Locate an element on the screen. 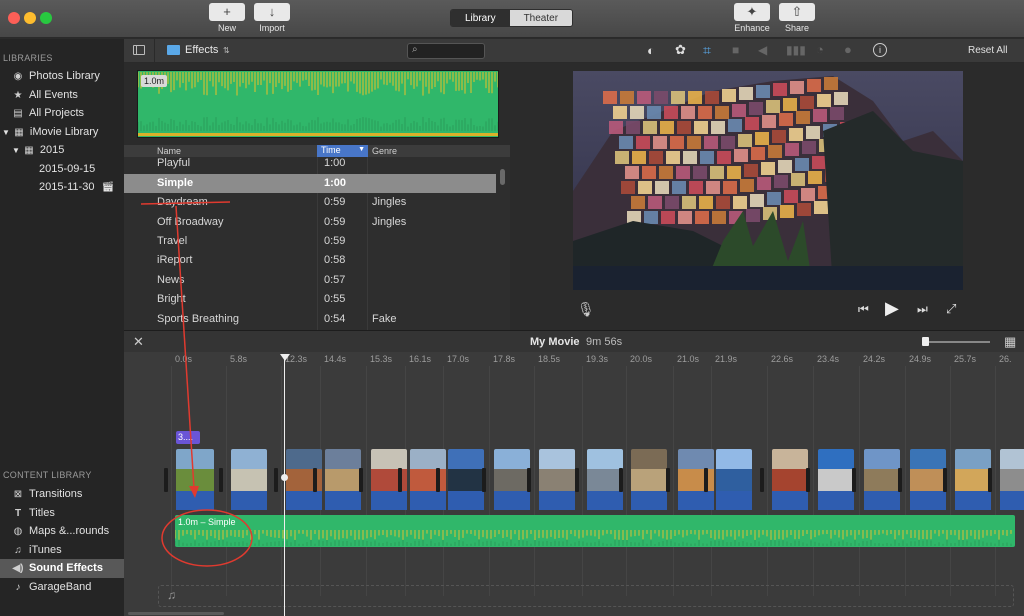  volume-icon: ◀ is located at coordinates (762, 50).